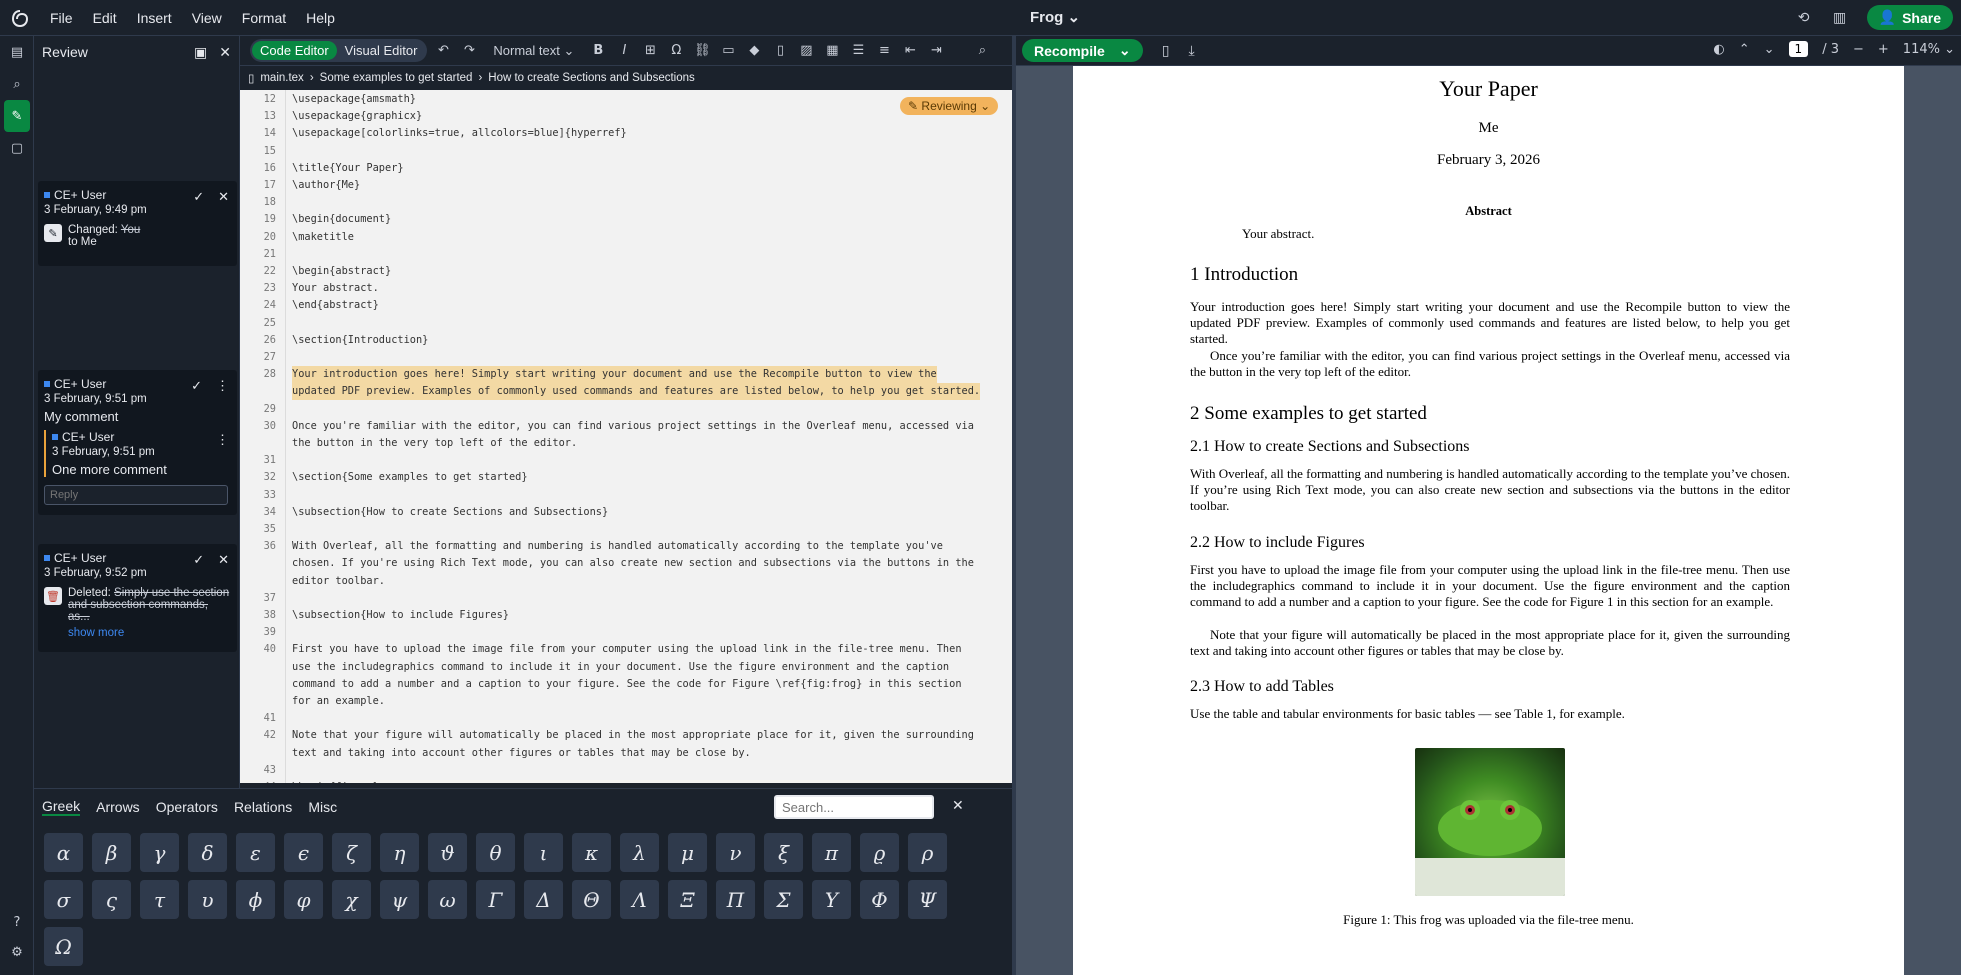  Describe the element at coordinates (17, 116) in the screenshot. I see `review-icon: ✎` at that location.